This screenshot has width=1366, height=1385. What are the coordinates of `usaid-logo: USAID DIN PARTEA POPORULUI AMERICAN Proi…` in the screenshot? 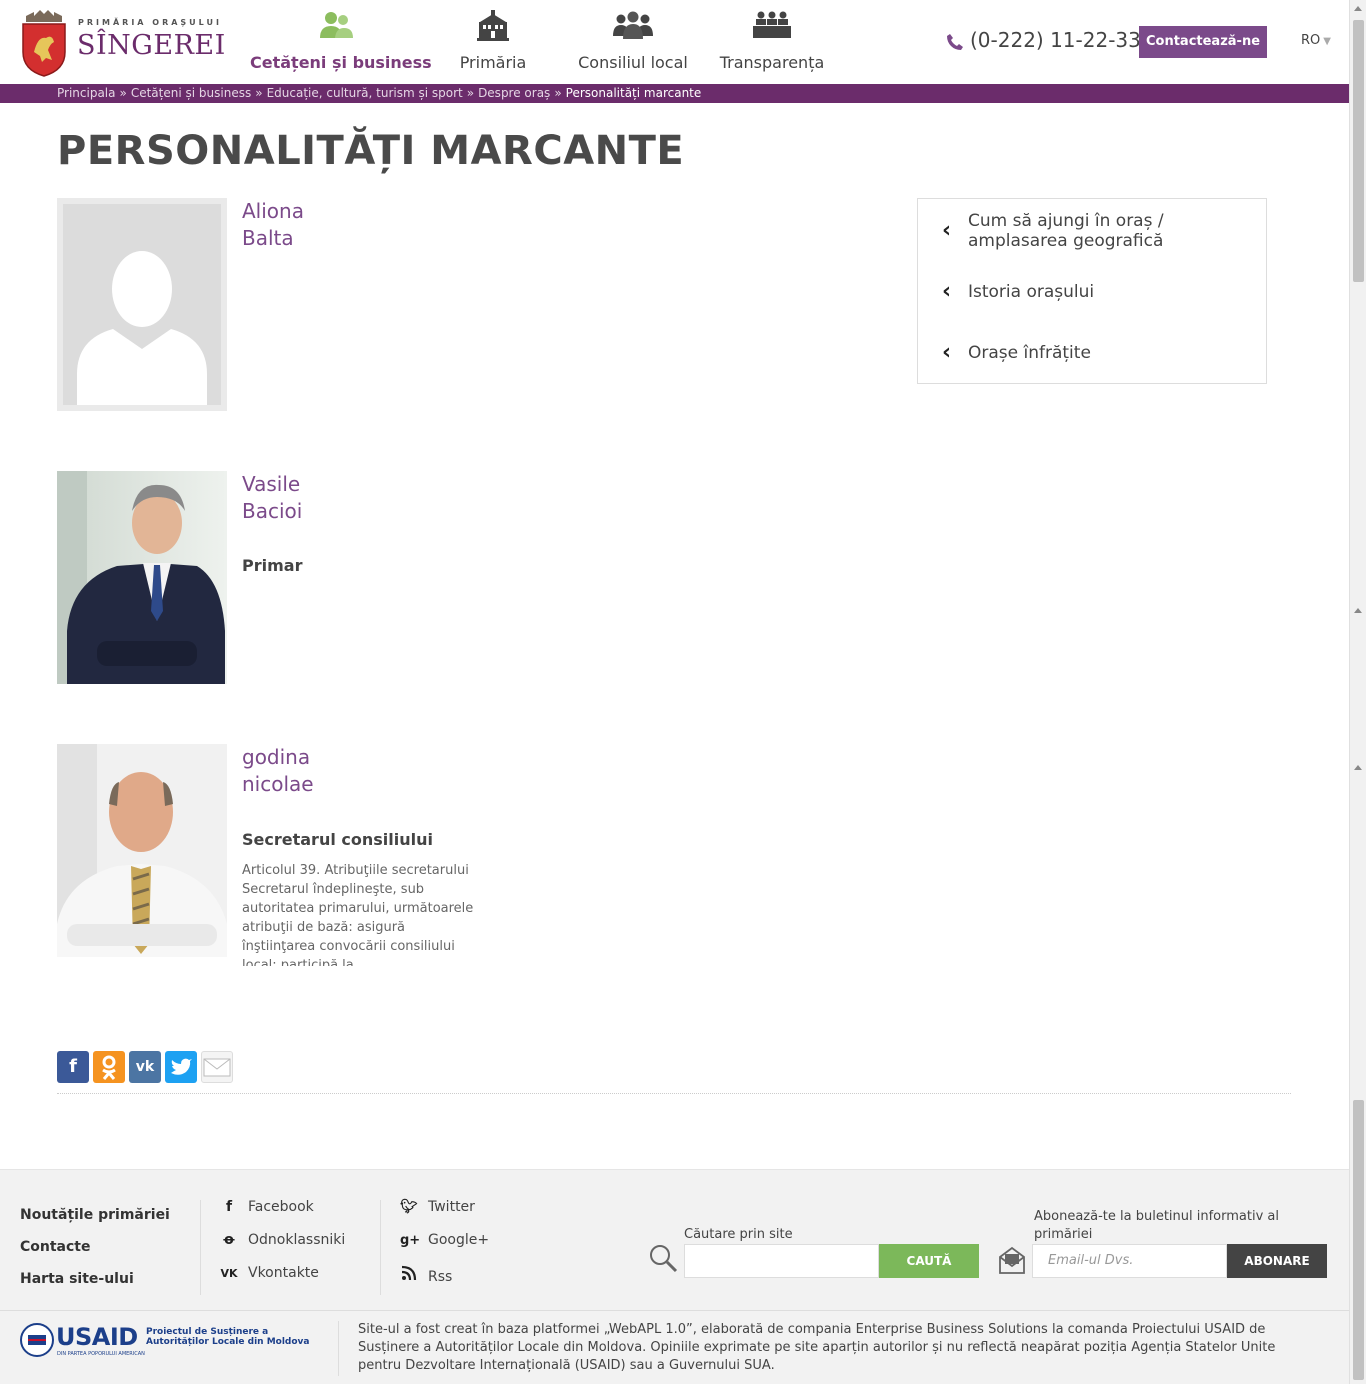 It's located at (170, 1343).